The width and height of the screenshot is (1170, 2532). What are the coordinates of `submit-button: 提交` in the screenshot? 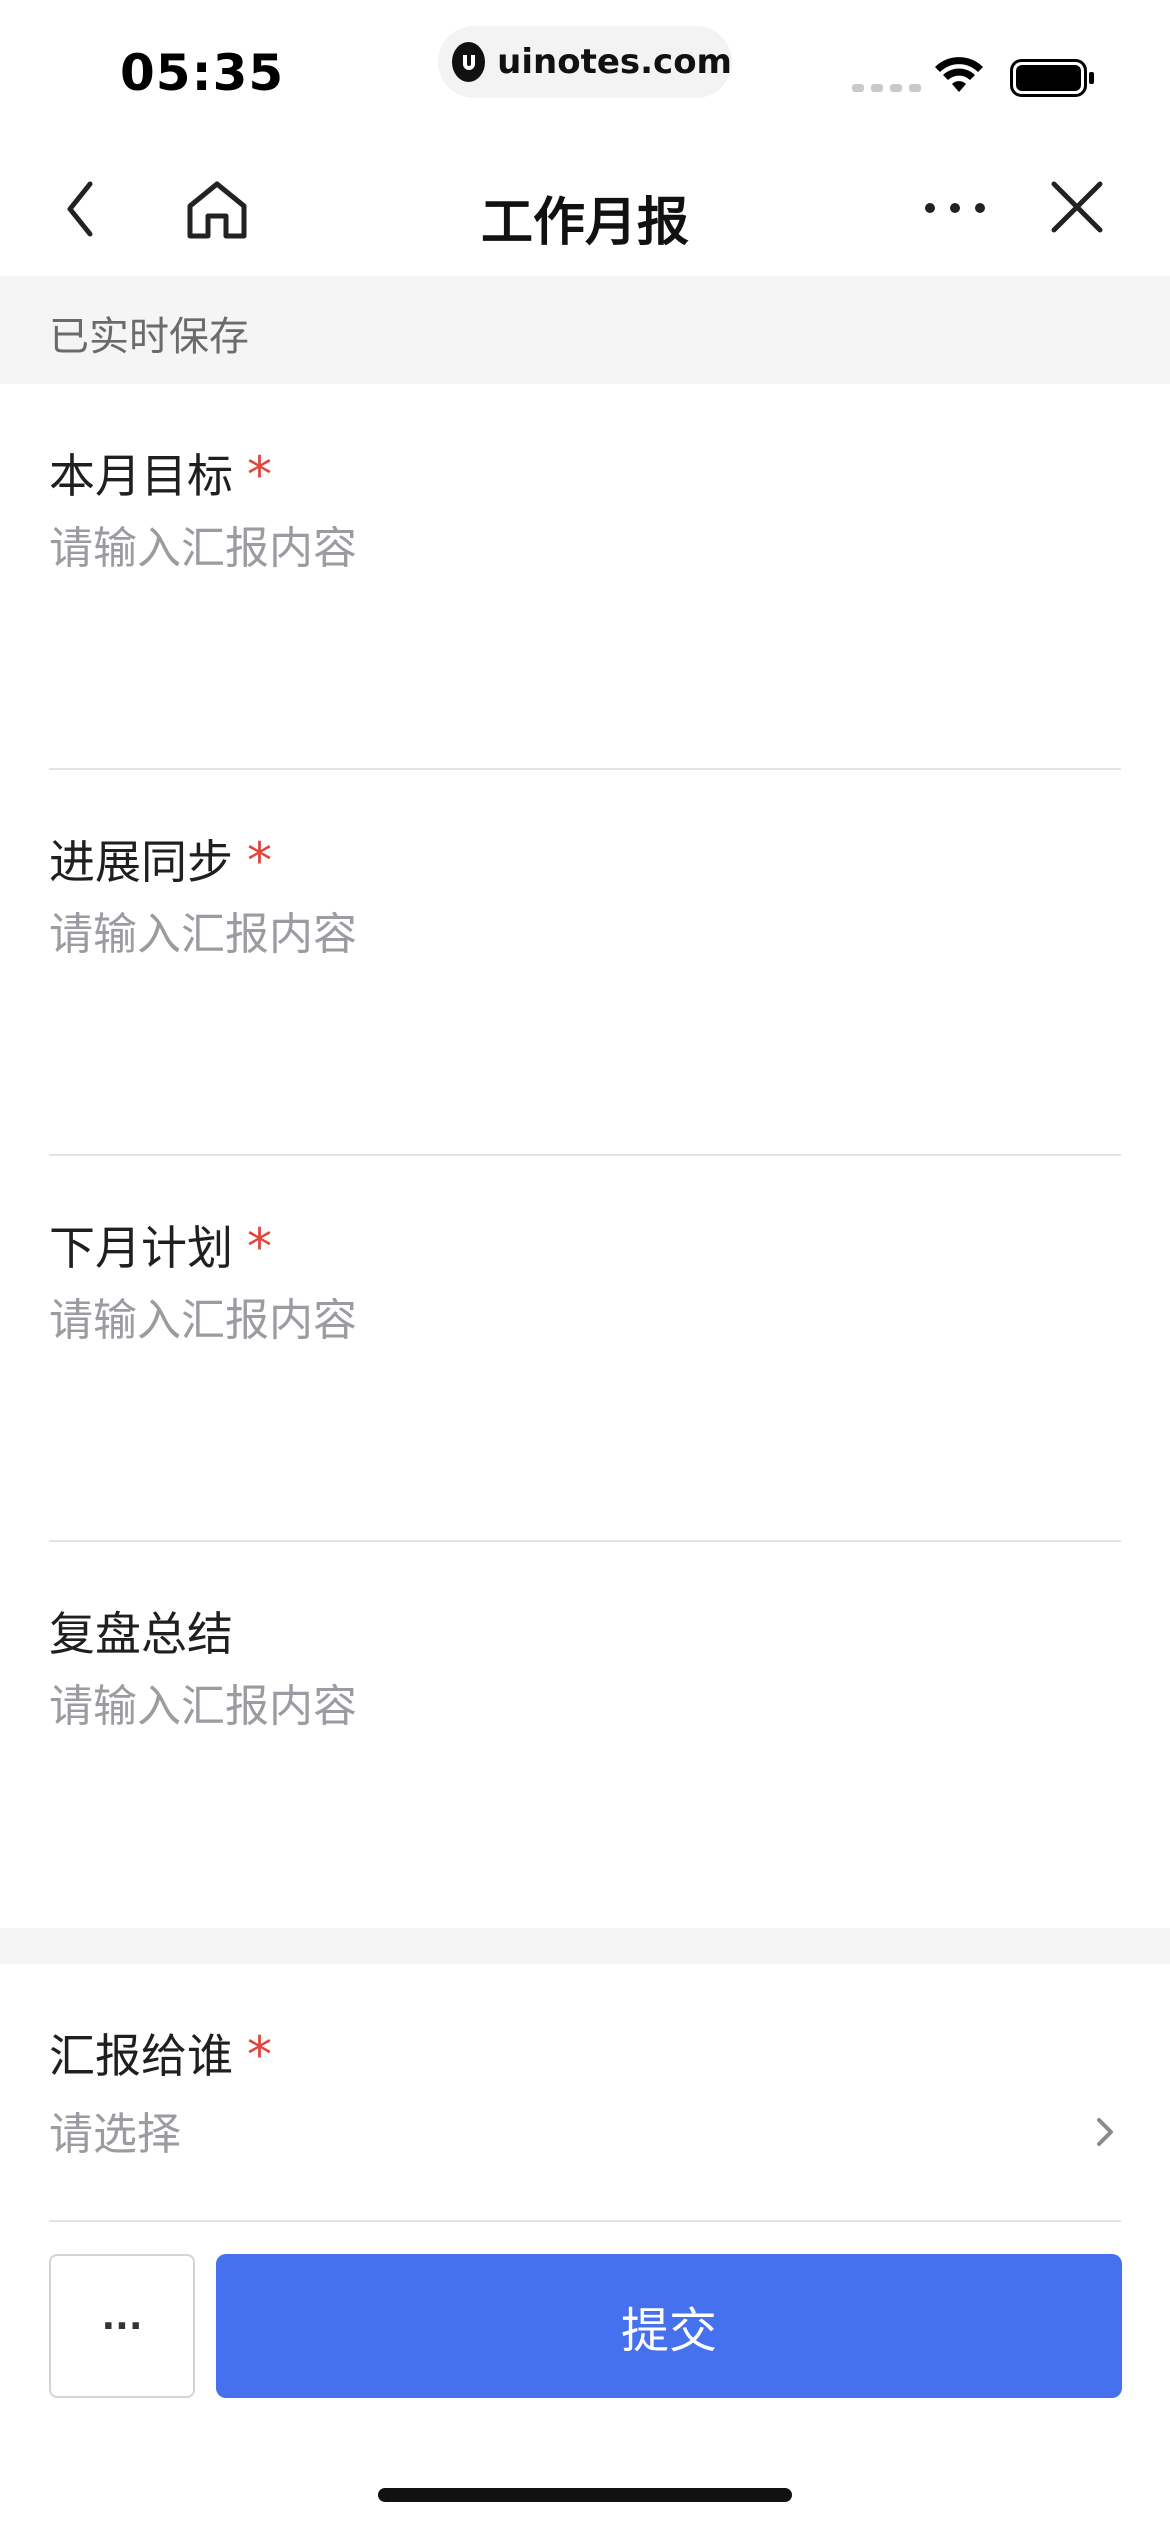 It's located at (669, 2326).